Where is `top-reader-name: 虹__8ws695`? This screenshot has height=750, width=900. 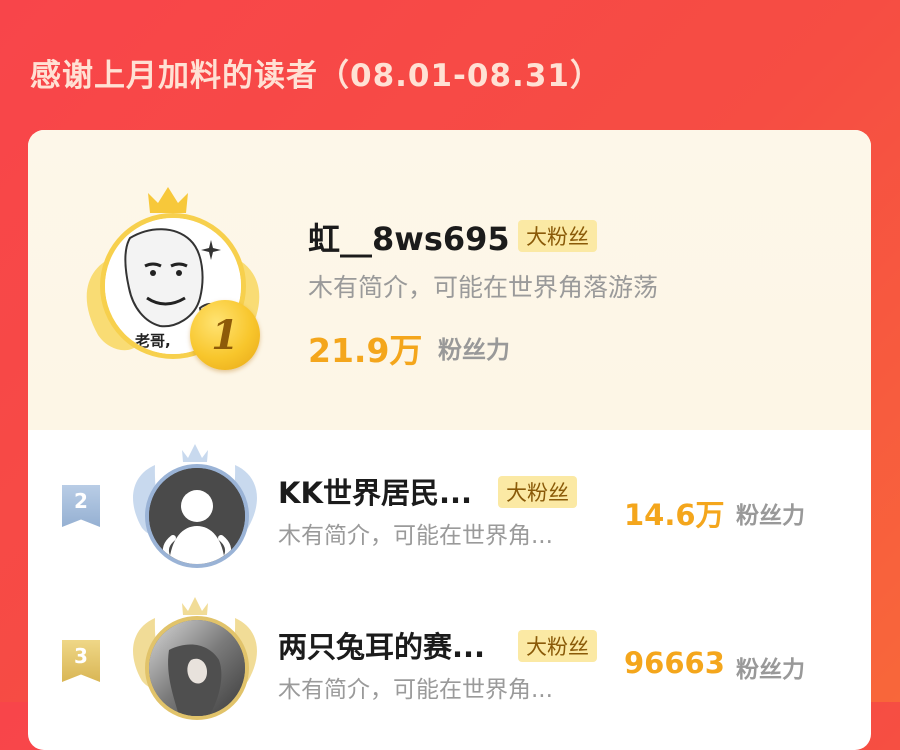 top-reader-name: 虹__8ws695 is located at coordinates (409, 237).